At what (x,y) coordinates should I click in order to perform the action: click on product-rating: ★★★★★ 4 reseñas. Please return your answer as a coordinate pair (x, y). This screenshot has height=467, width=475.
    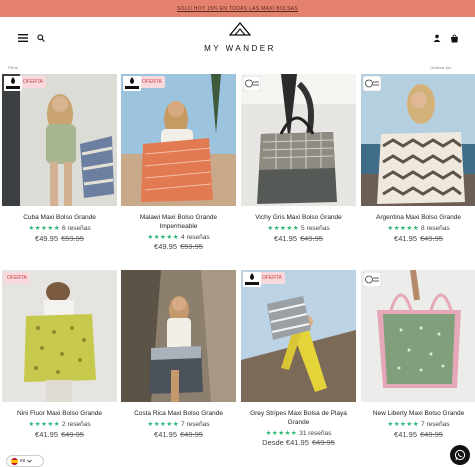
    Looking at the image, I should click on (178, 237).